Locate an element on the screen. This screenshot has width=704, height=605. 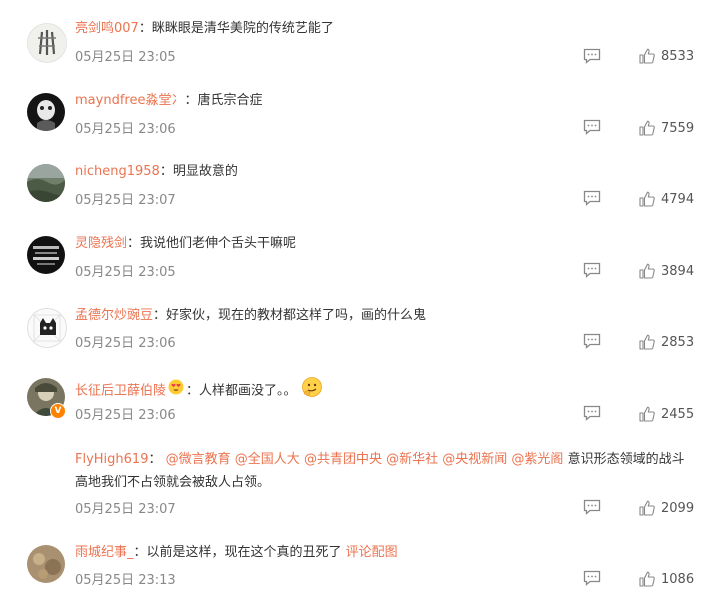
like-button: 2455 is located at coordinates (666, 414).